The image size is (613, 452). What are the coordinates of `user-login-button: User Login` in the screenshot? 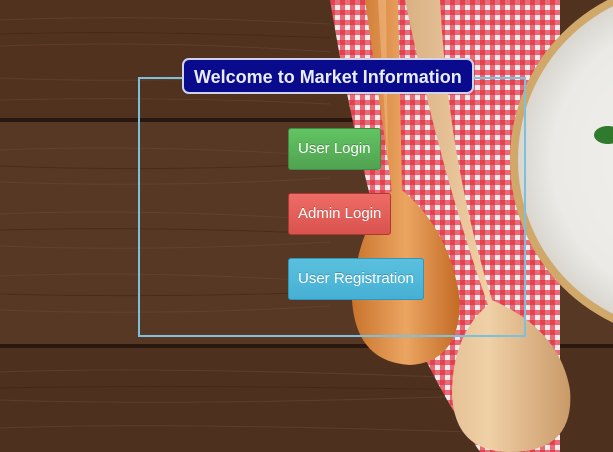 It's located at (334, 149).